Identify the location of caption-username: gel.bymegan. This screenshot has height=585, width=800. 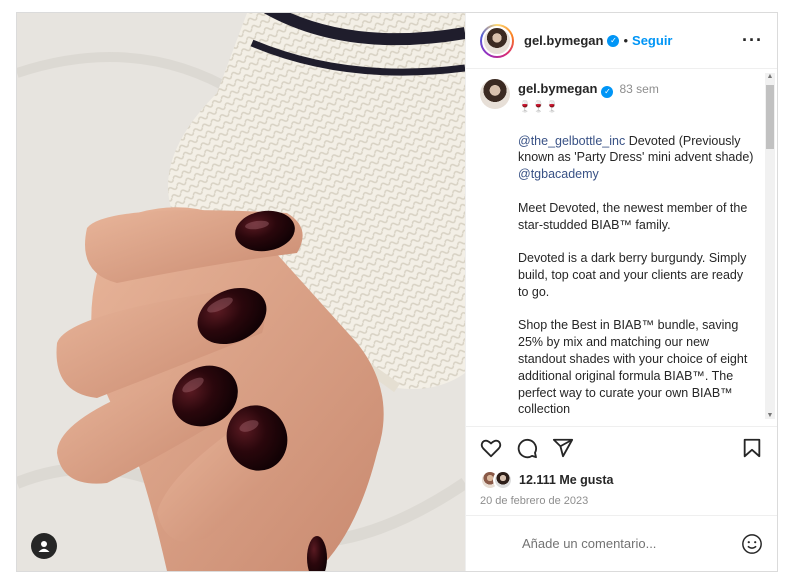
(557, 88).